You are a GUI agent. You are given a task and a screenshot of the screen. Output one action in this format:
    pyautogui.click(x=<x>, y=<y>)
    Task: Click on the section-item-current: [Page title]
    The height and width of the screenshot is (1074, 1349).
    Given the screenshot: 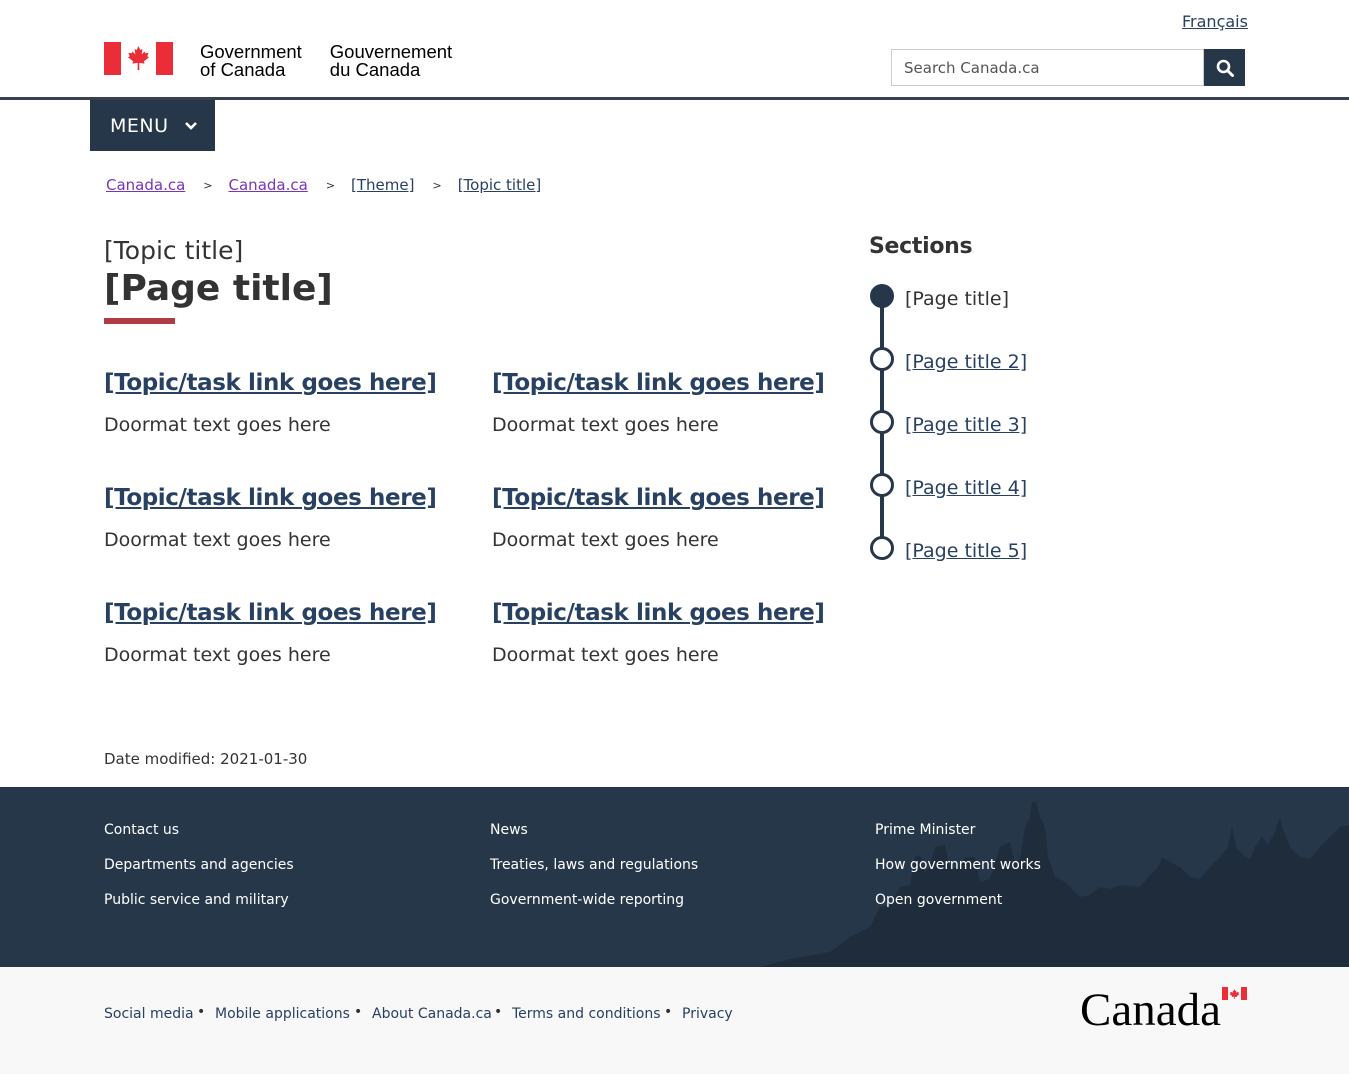 What is the action you would take?
    pyautogui.click(x=957, y=299)
    